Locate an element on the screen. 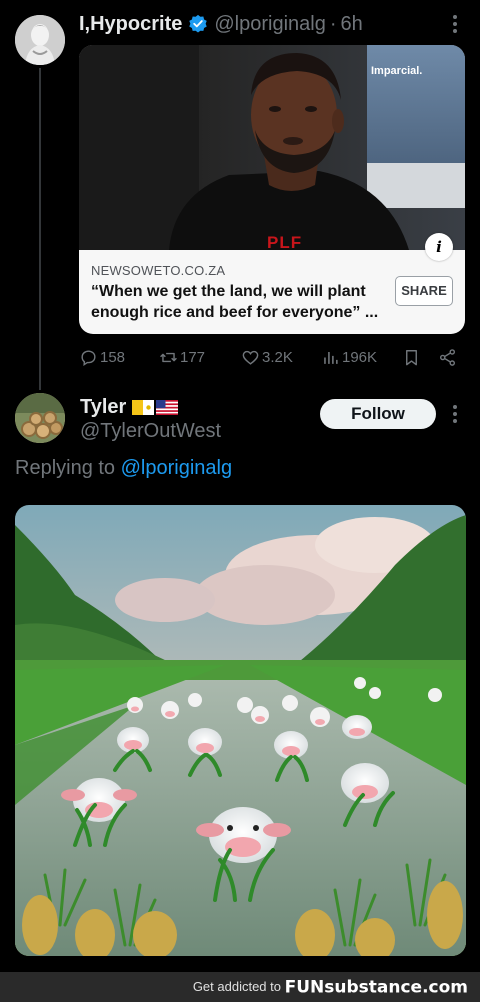  watermark-footer: Get addicted to FUNsubstance.com is located at coordinates (240, 987).